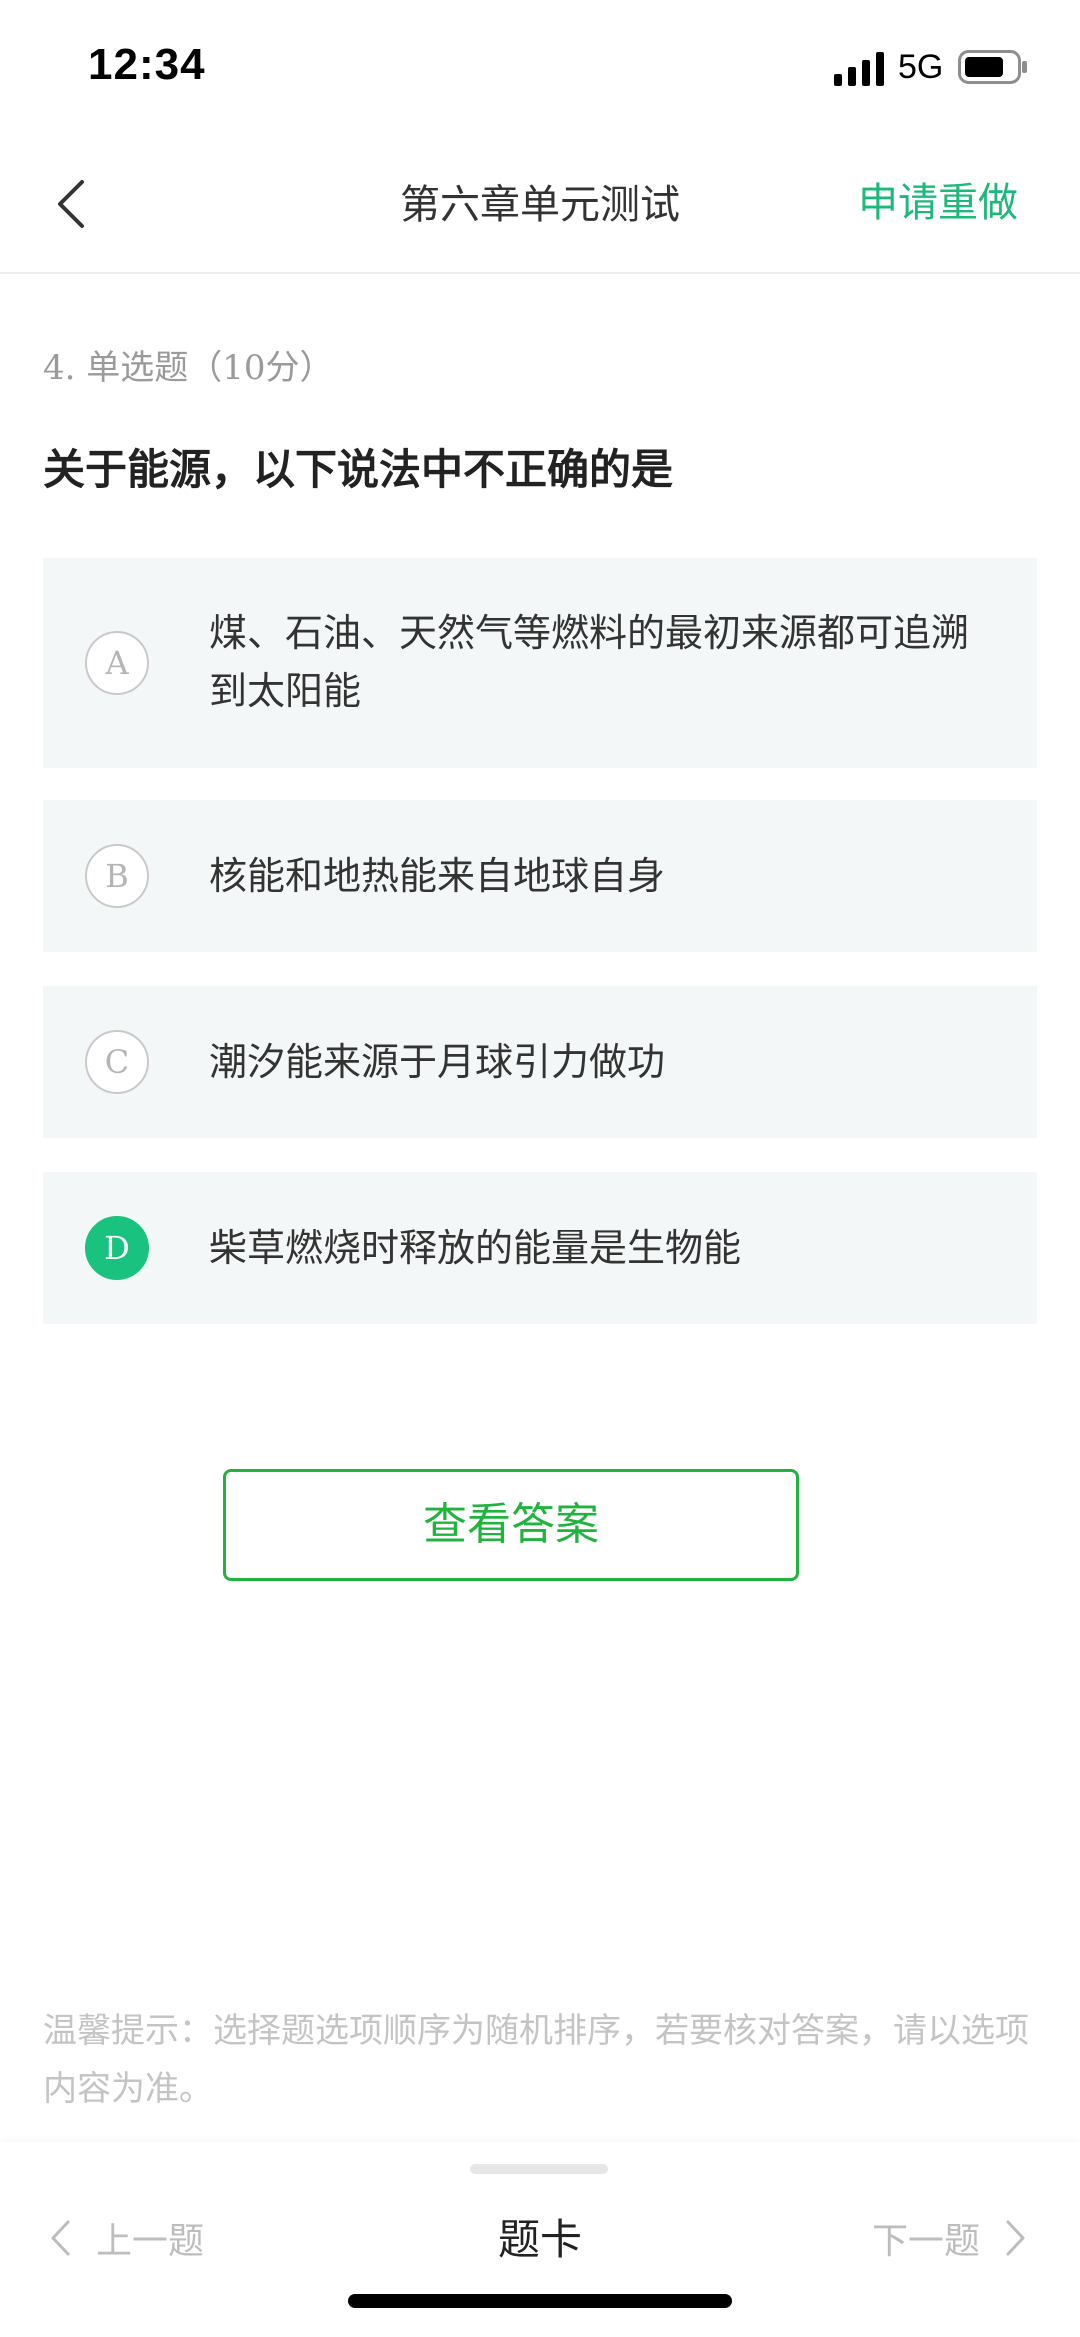 Image resolution: width=1080 pixels, height=2337 pixels. I want to click on next-question-label: 下一题, so click(925, 2241).